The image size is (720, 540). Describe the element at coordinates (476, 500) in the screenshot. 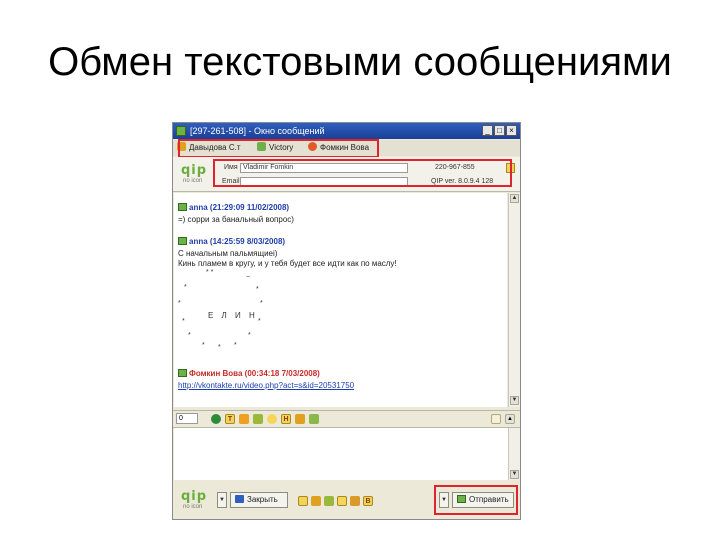

I see `send-highlight` at that location.